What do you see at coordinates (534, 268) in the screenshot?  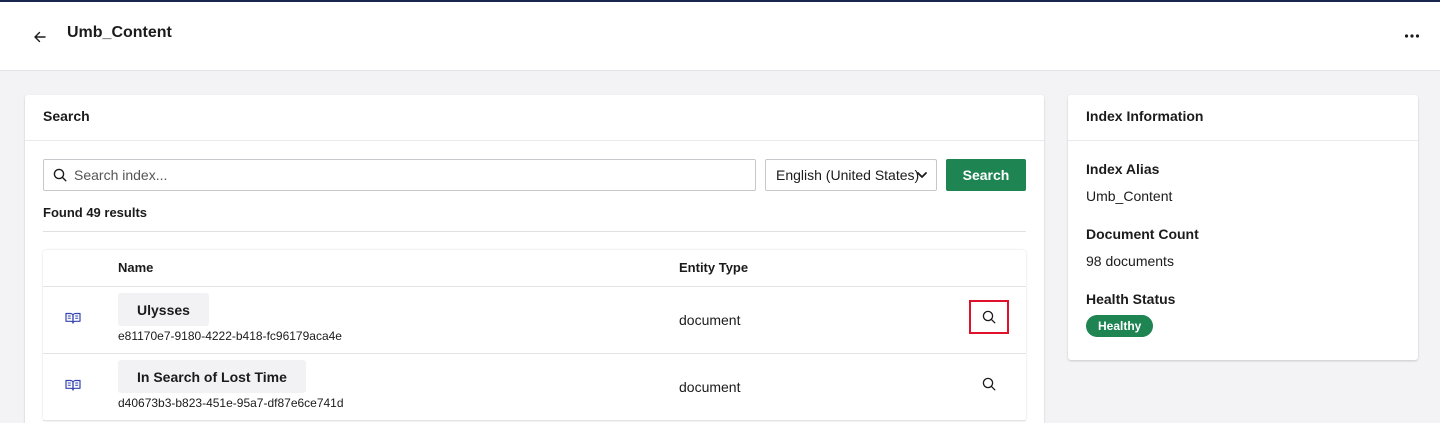 I see `table-header: Name Entity Type` at bounding box center [534, 268].